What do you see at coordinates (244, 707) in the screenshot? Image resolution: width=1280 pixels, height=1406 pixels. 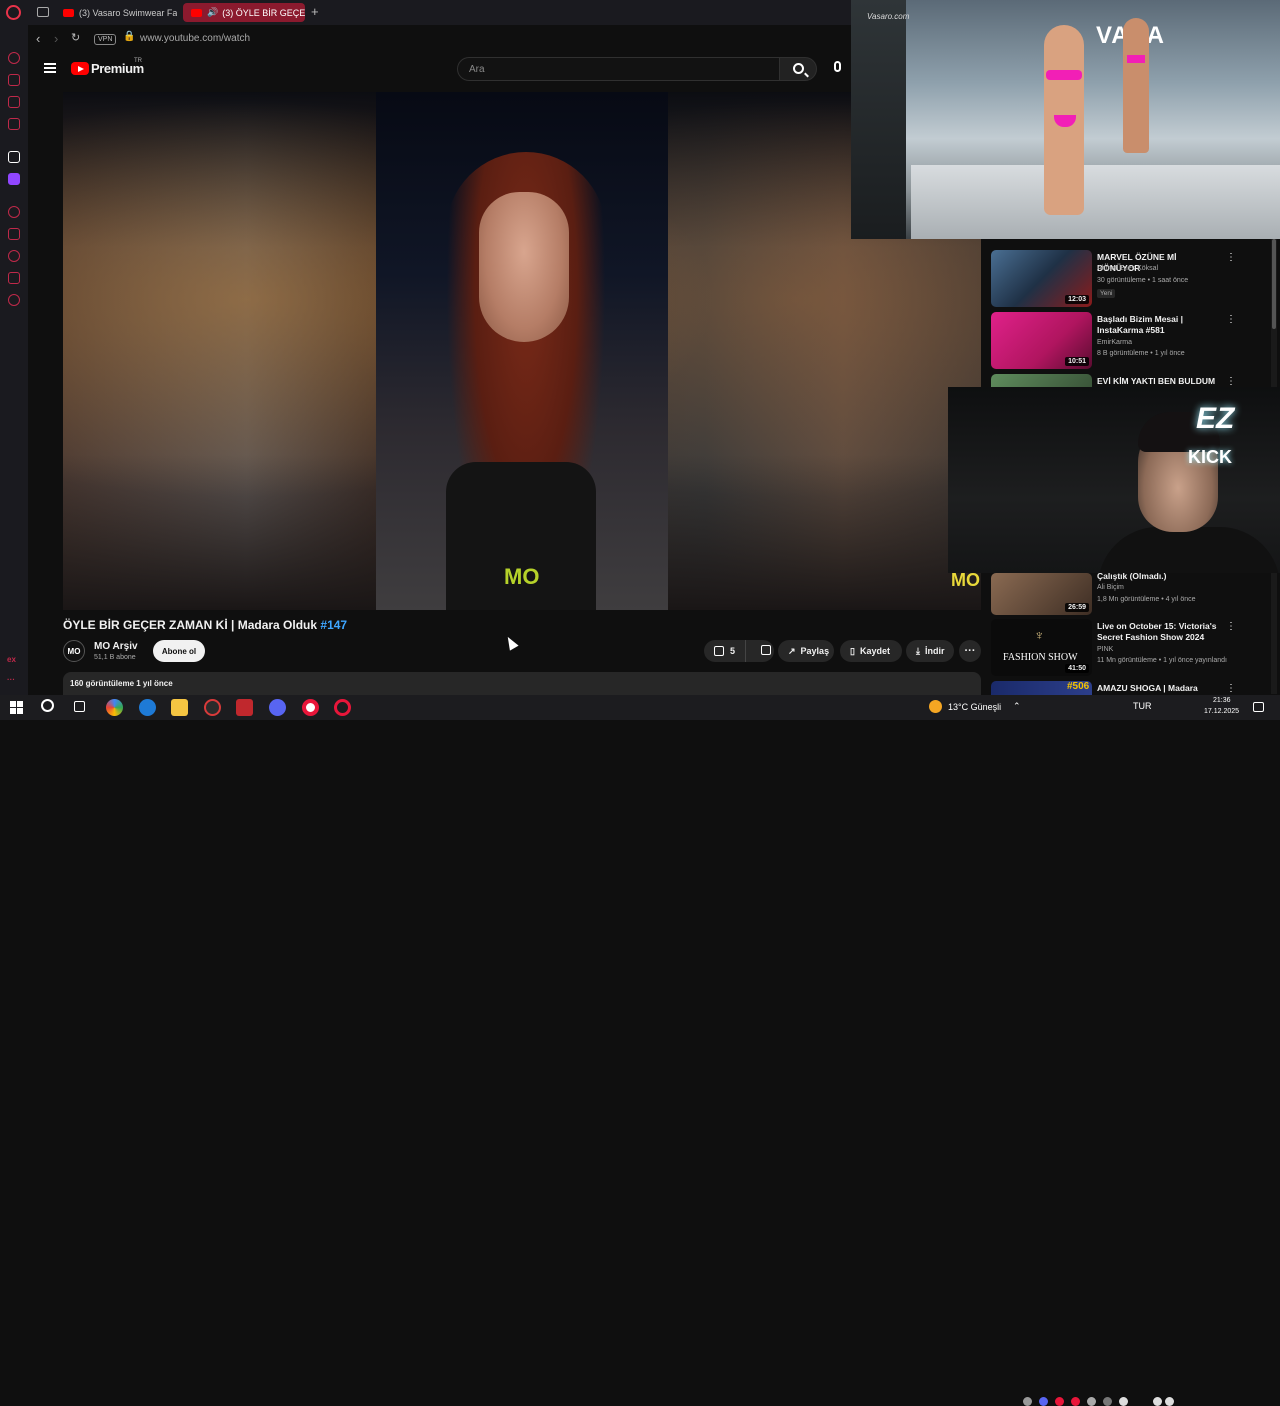 I see `voice-meeter-icon` at bounding box center [244, 707].